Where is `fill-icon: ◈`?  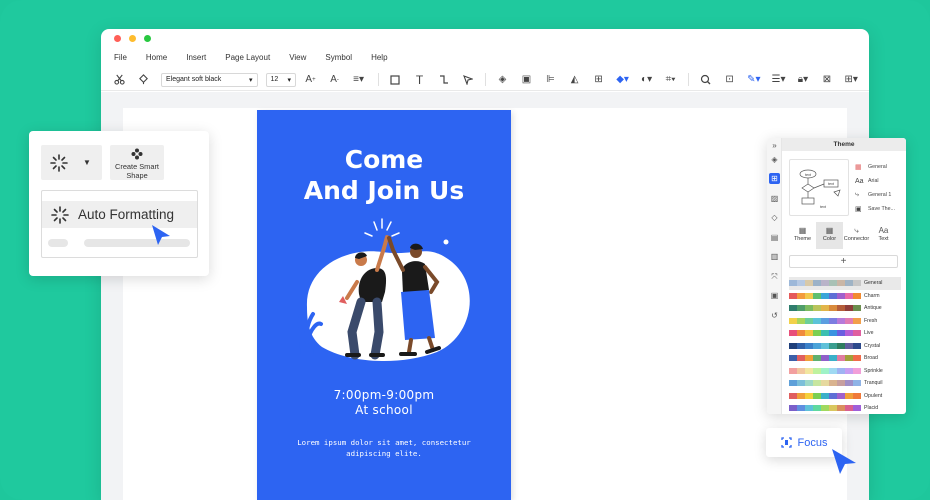 fill-icon: ◈ is located at coordinates (774, 159).